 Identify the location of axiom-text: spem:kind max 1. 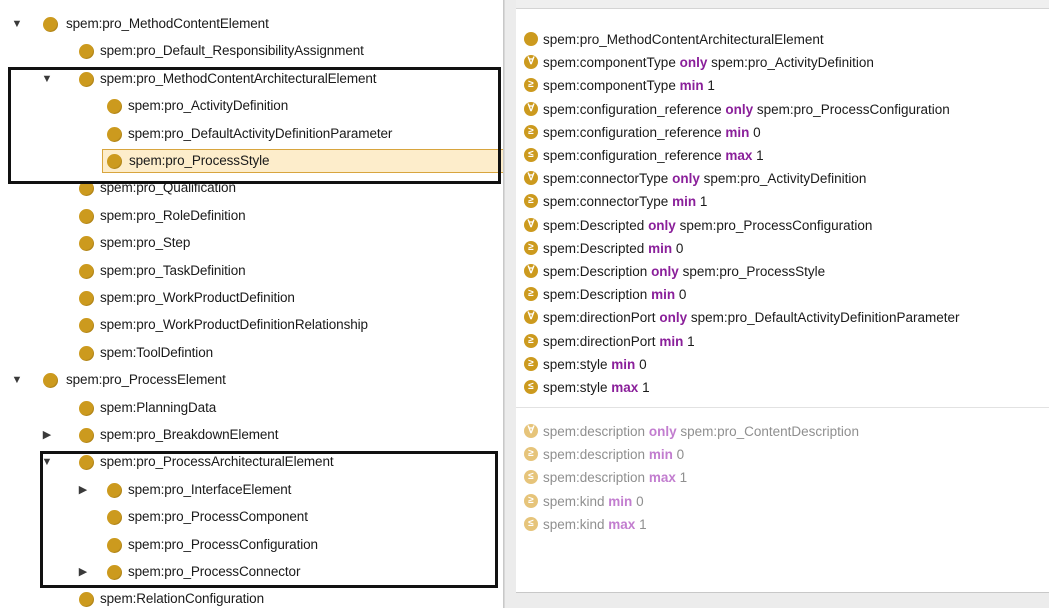
(595, 524).